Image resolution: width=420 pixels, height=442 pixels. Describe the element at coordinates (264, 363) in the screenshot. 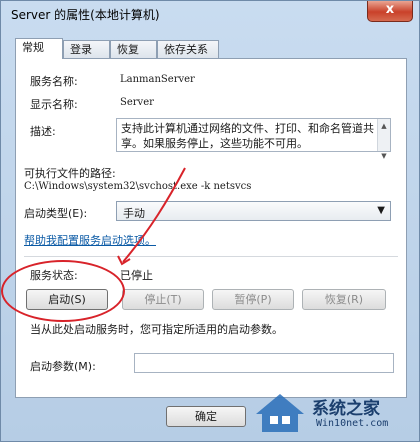

I see `params-input` at that location.